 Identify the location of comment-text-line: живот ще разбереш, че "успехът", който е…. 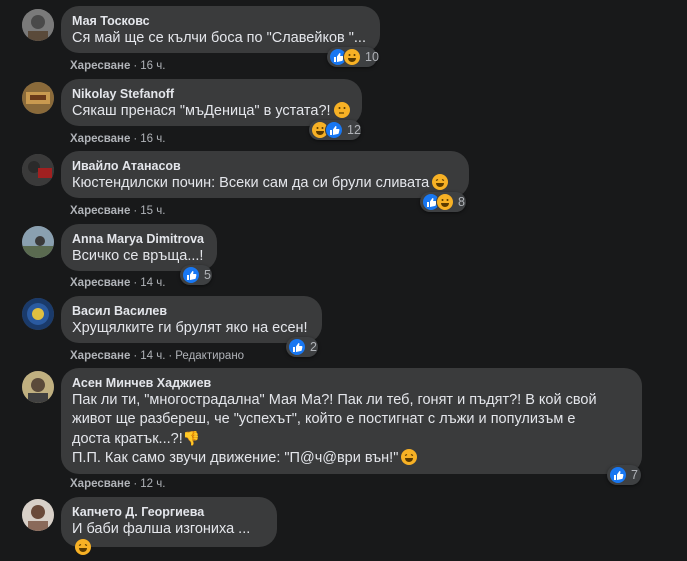
(324, 419).